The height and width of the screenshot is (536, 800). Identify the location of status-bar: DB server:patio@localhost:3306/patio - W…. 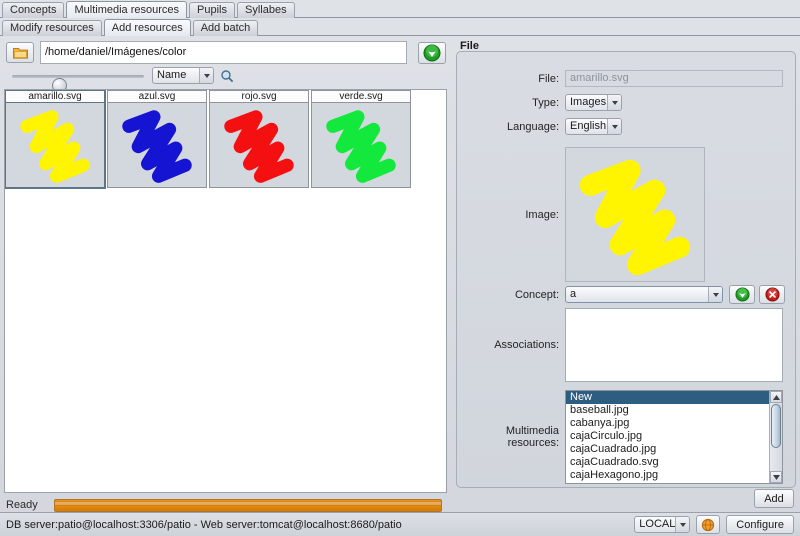
(400, 524).